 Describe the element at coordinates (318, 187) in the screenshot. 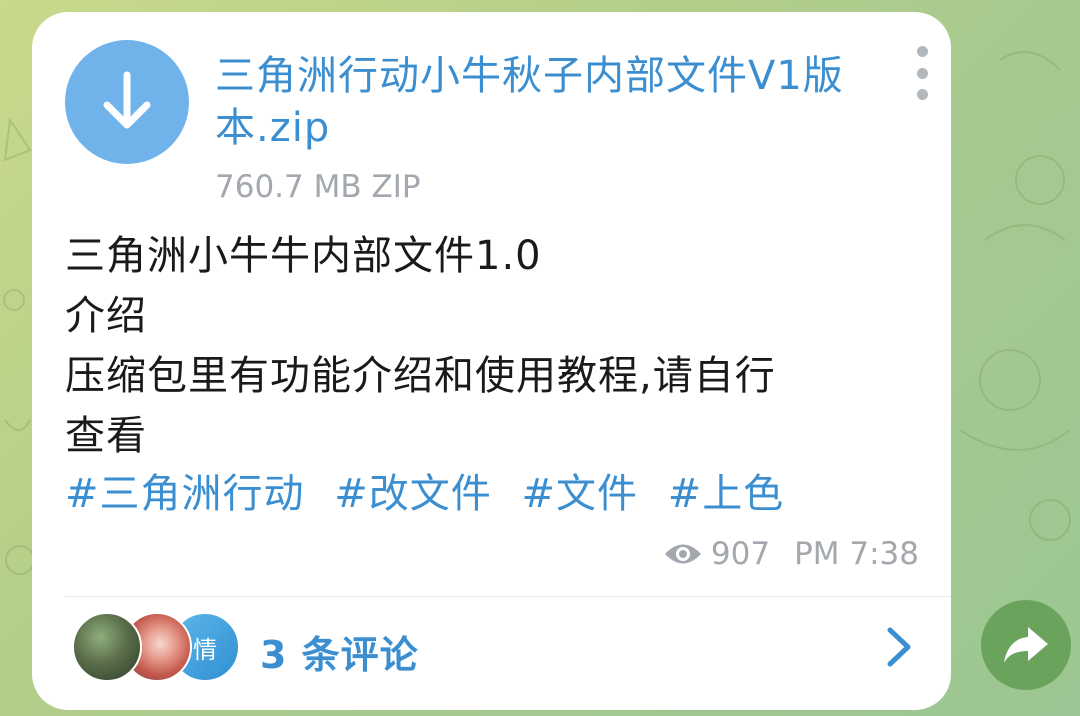

I see `file-size: 760.7 MB ZIP` at that location.